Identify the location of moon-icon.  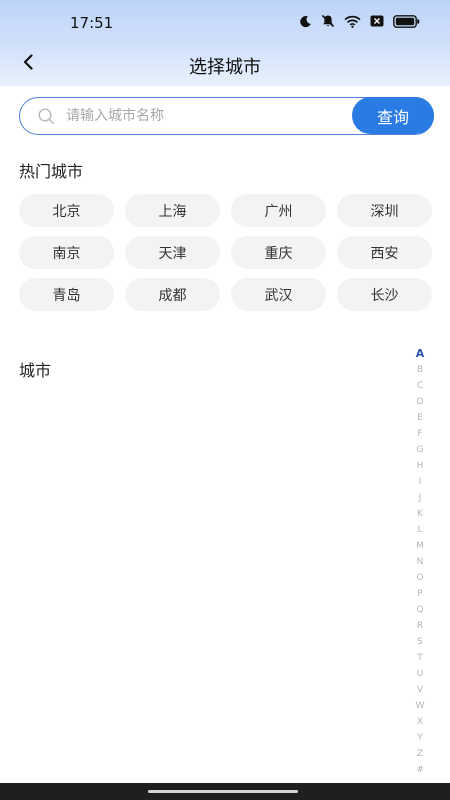
(305, 21).